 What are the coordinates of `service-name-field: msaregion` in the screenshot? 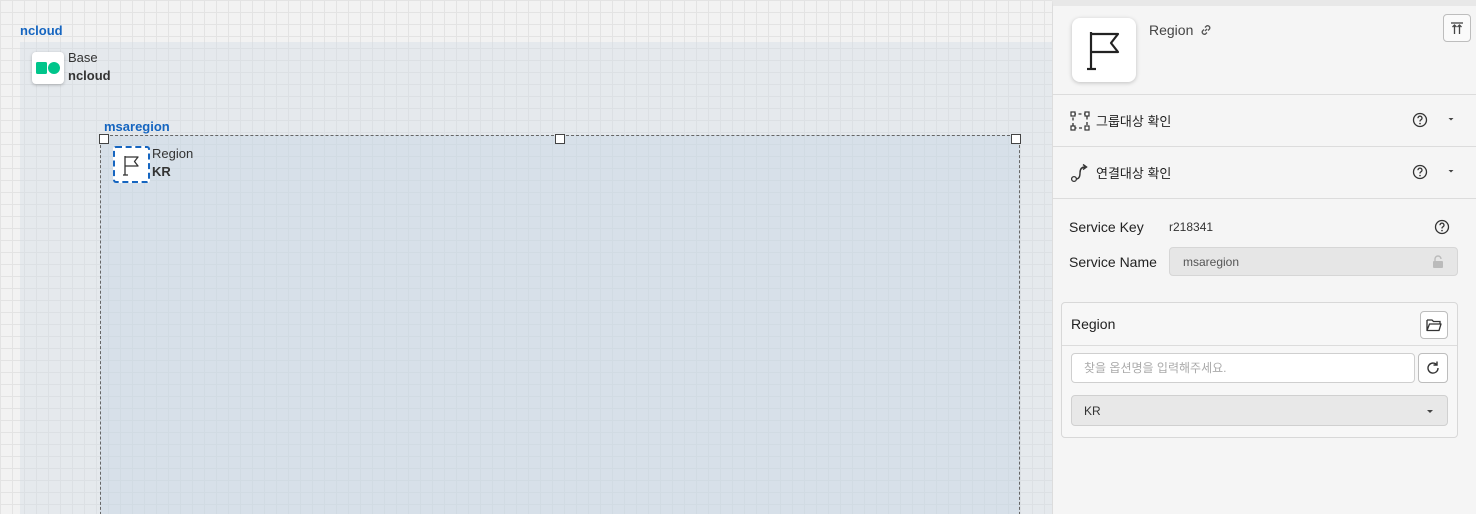 It's located at (1313, 261).